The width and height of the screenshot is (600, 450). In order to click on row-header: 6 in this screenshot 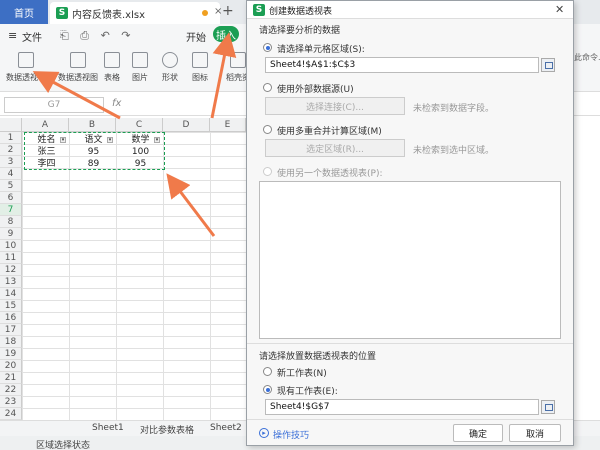, I will do `click(11, 198)`.